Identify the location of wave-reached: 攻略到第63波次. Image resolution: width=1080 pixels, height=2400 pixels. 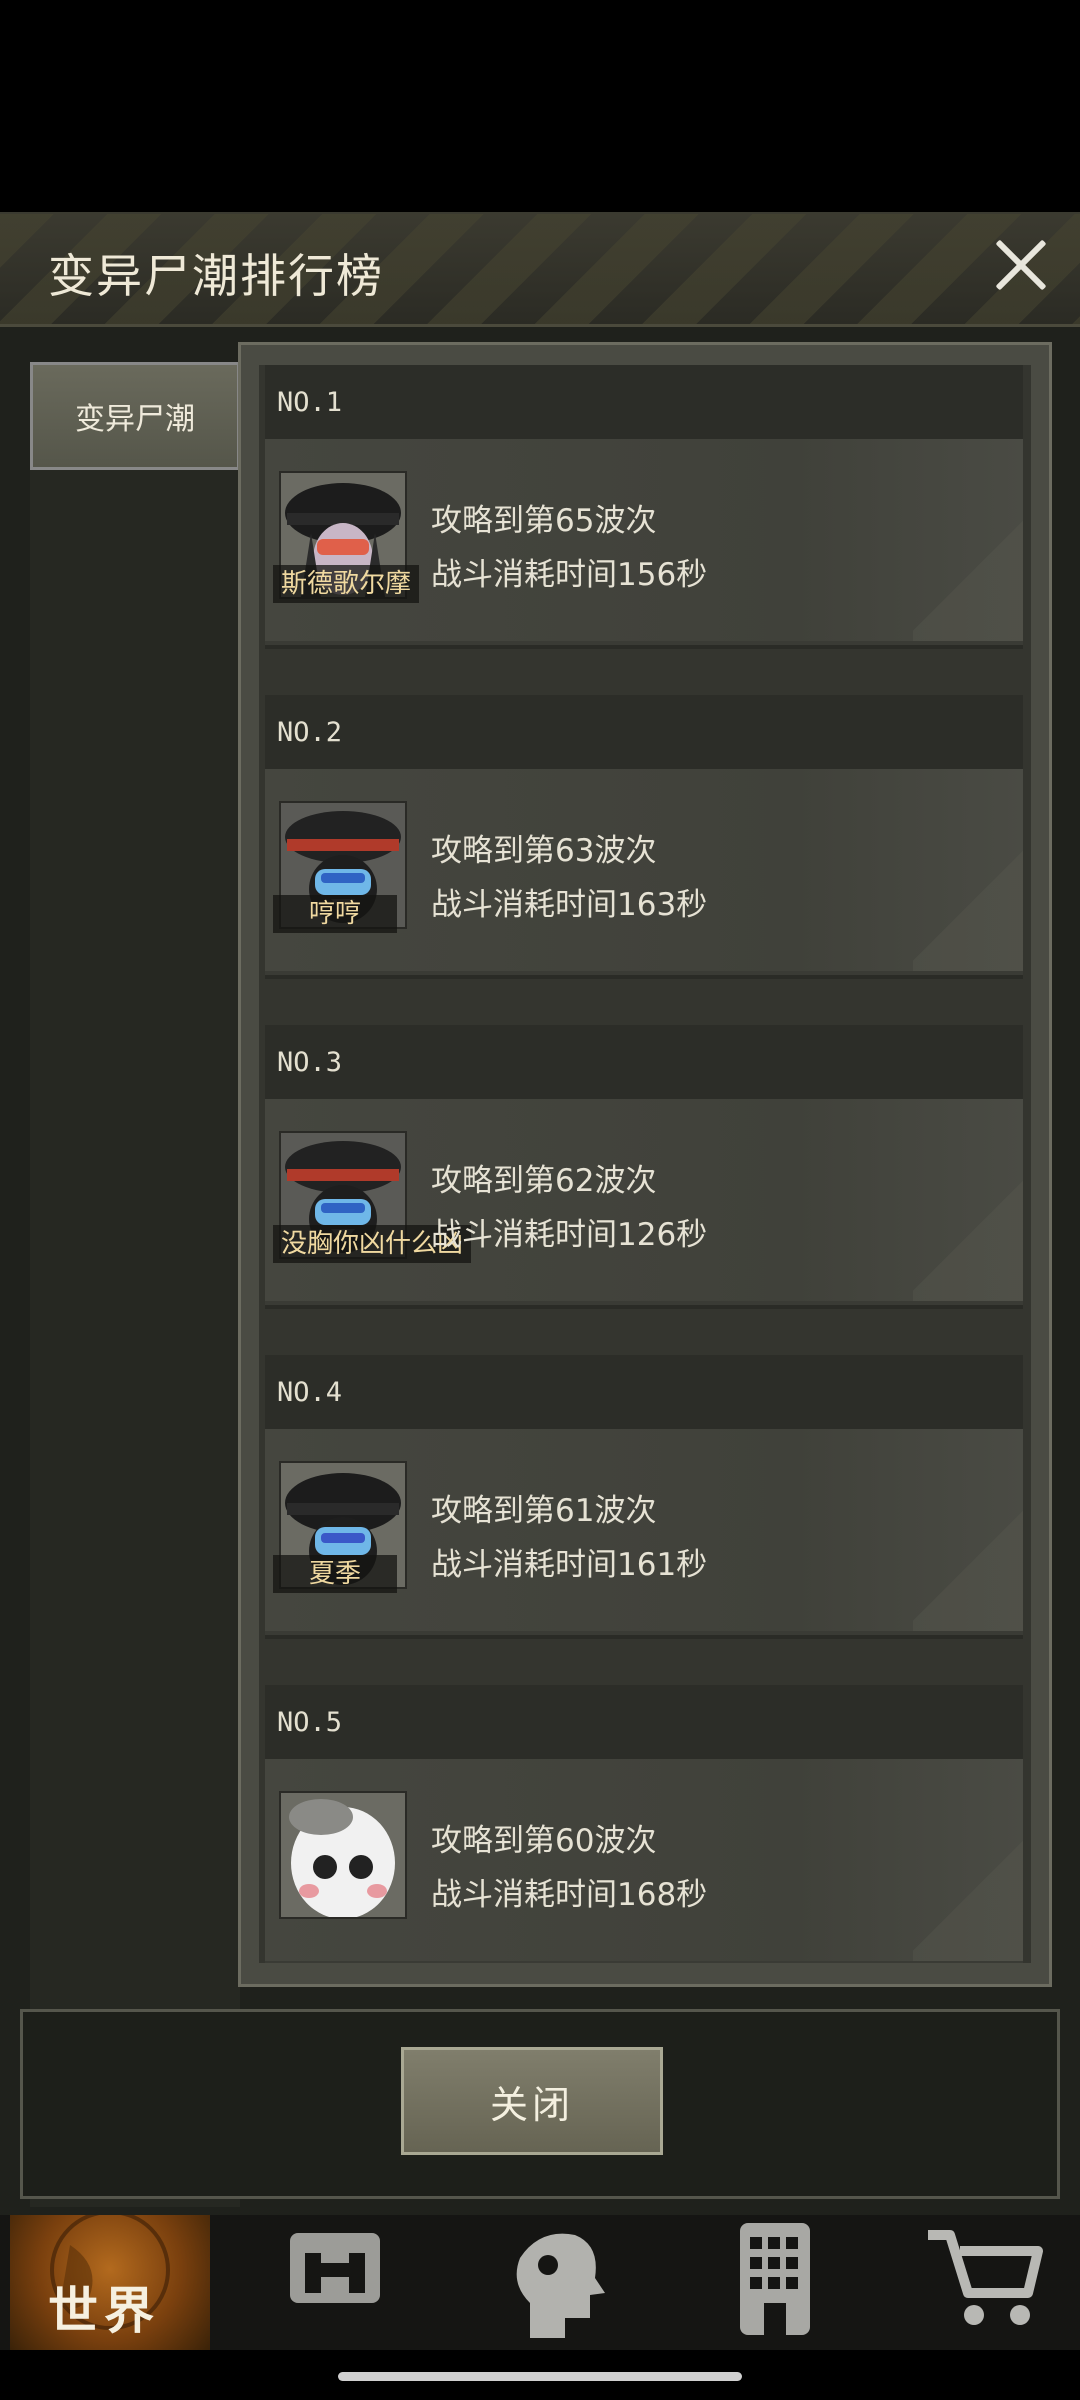
(544, 851).